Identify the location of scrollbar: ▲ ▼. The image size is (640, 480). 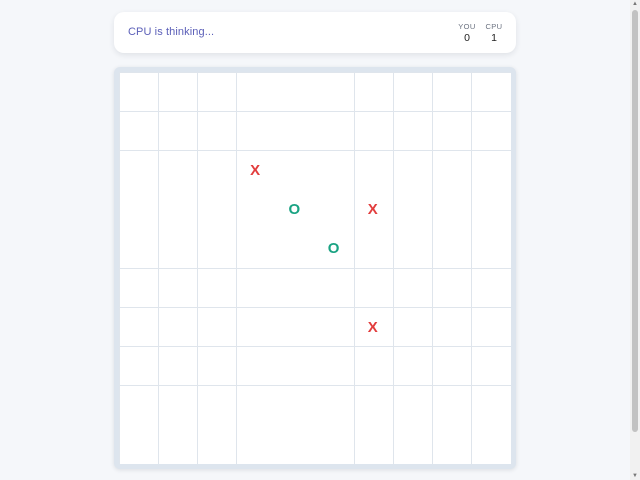
(635, 240).